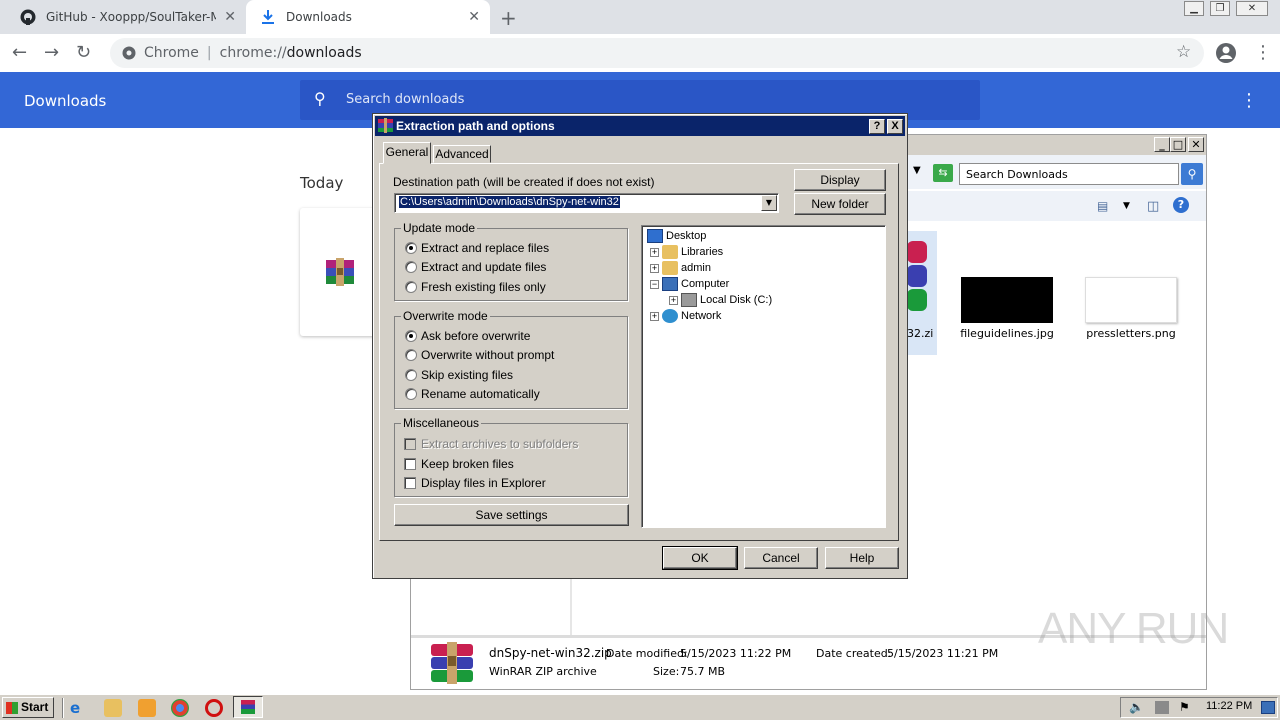  Describe the element at coordinates (1226, 53) in the screenshot. I see `profile-avatar-icon` at that location.